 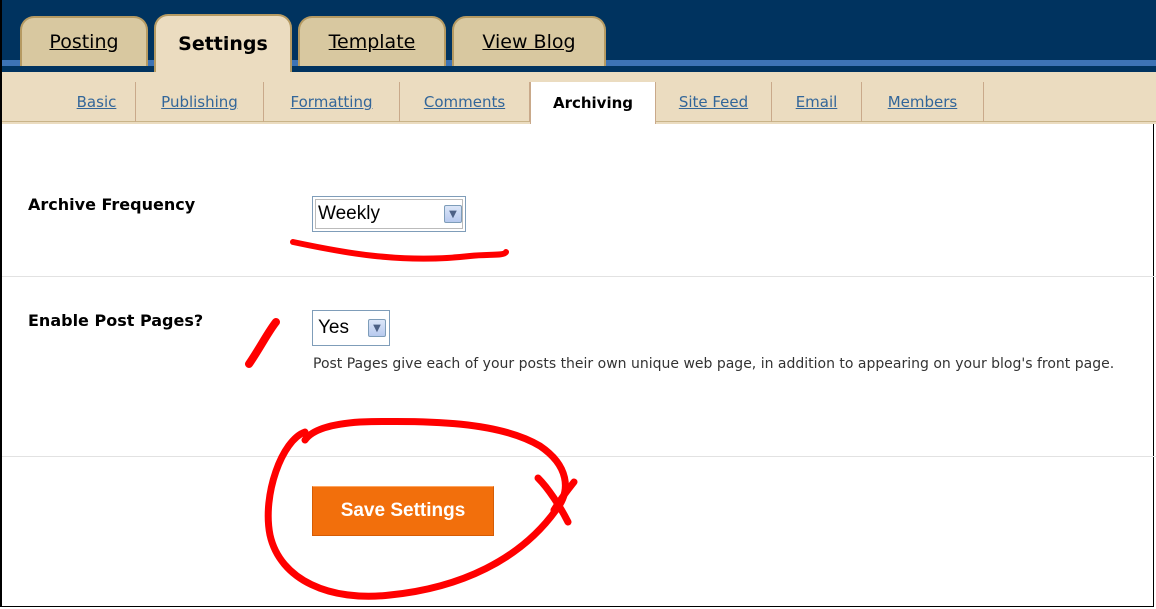 I want to click on subtab-label: Publishing, so click(x=199, y=102).